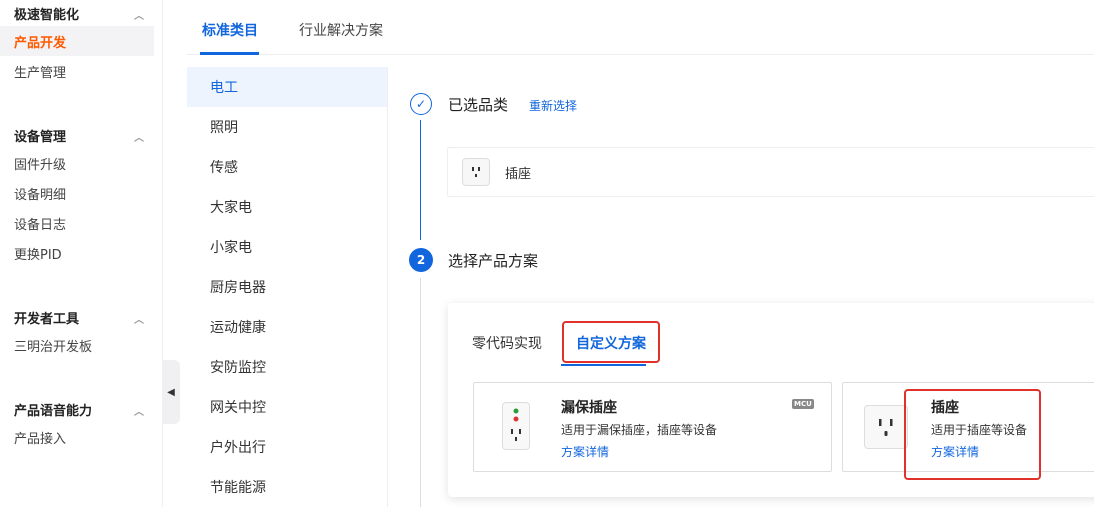 Image resolution: width=1094 pixels, height=507 pixels. Describe the element at coordinates (287, 327) in the screenshot. I see `category-item: 运动健康` at that location.